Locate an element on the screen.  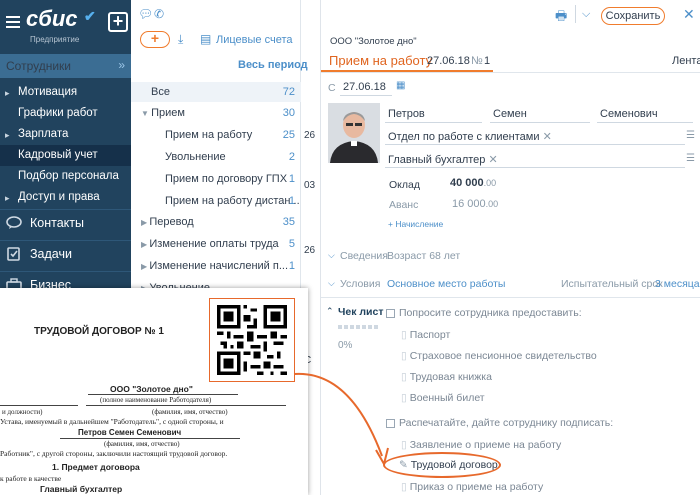
list-item-label: Изменение оплаты труда is located at coordinates (214, 244).